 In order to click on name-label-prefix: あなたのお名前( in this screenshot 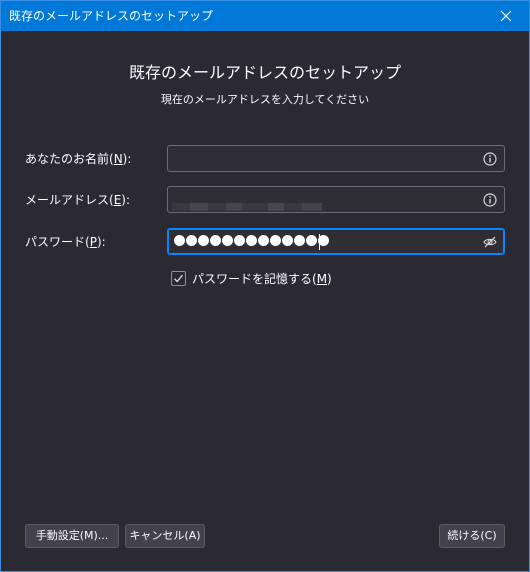, I will do `click(69, 159)`.